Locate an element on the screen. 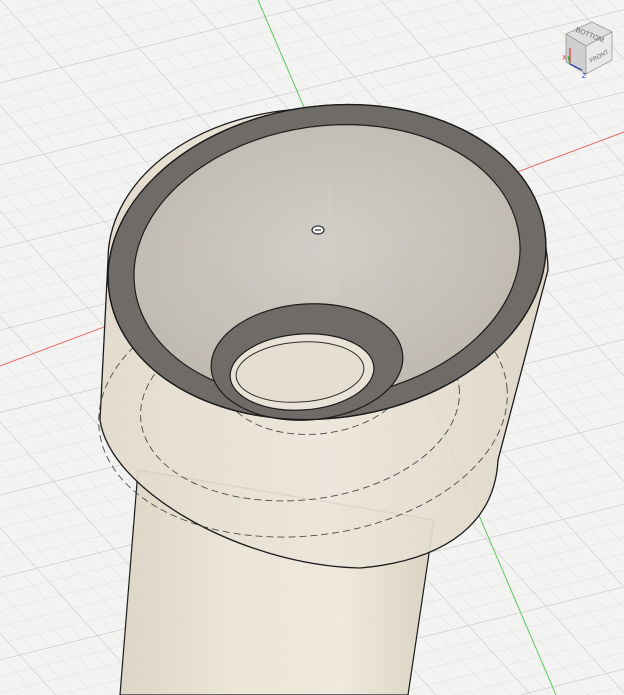 This screenshot has height=695, width=624. viewcube-x-label: X is located at coordinates (564, 58).